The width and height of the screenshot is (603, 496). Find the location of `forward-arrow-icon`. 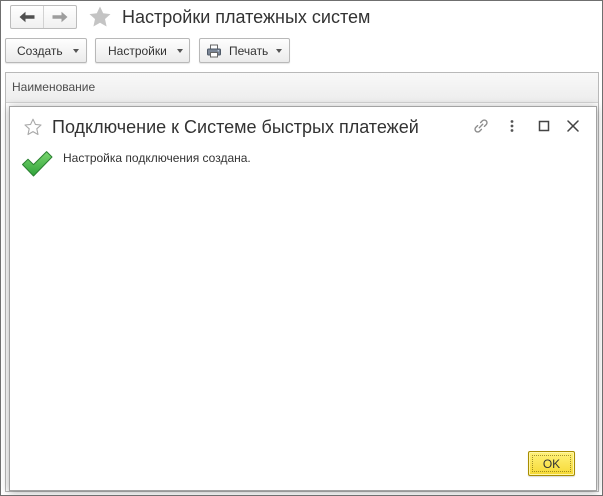

forward-arrow-icon is located at coordinates (60, 17).